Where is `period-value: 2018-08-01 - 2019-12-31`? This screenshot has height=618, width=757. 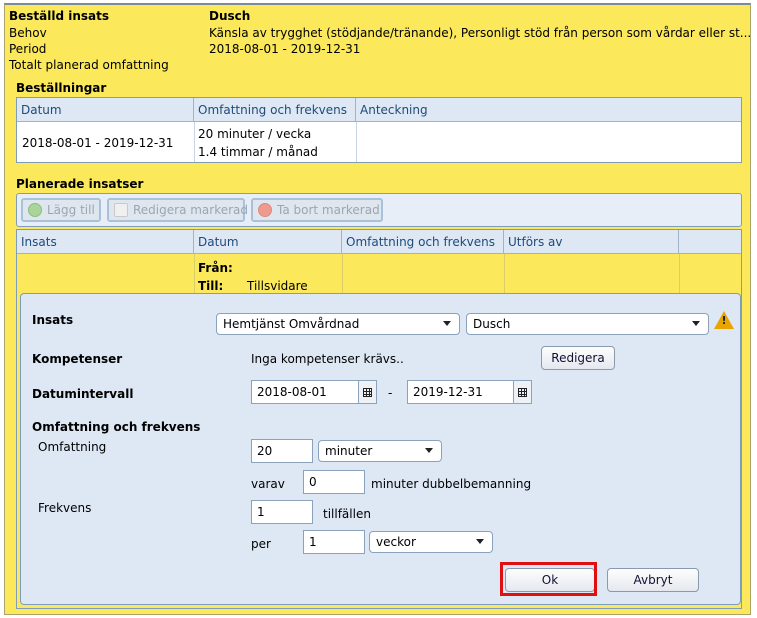 period-value: 2018-08-01 - 2019-12-31 is located at coordinates (285, 49).